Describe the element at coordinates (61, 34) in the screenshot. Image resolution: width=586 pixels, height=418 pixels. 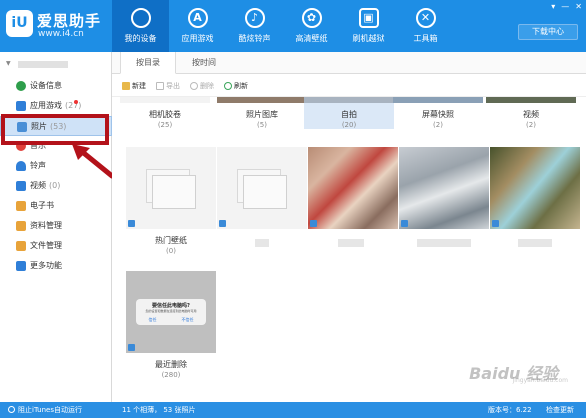
I see `brand-url: www.i4.cn` at that location.